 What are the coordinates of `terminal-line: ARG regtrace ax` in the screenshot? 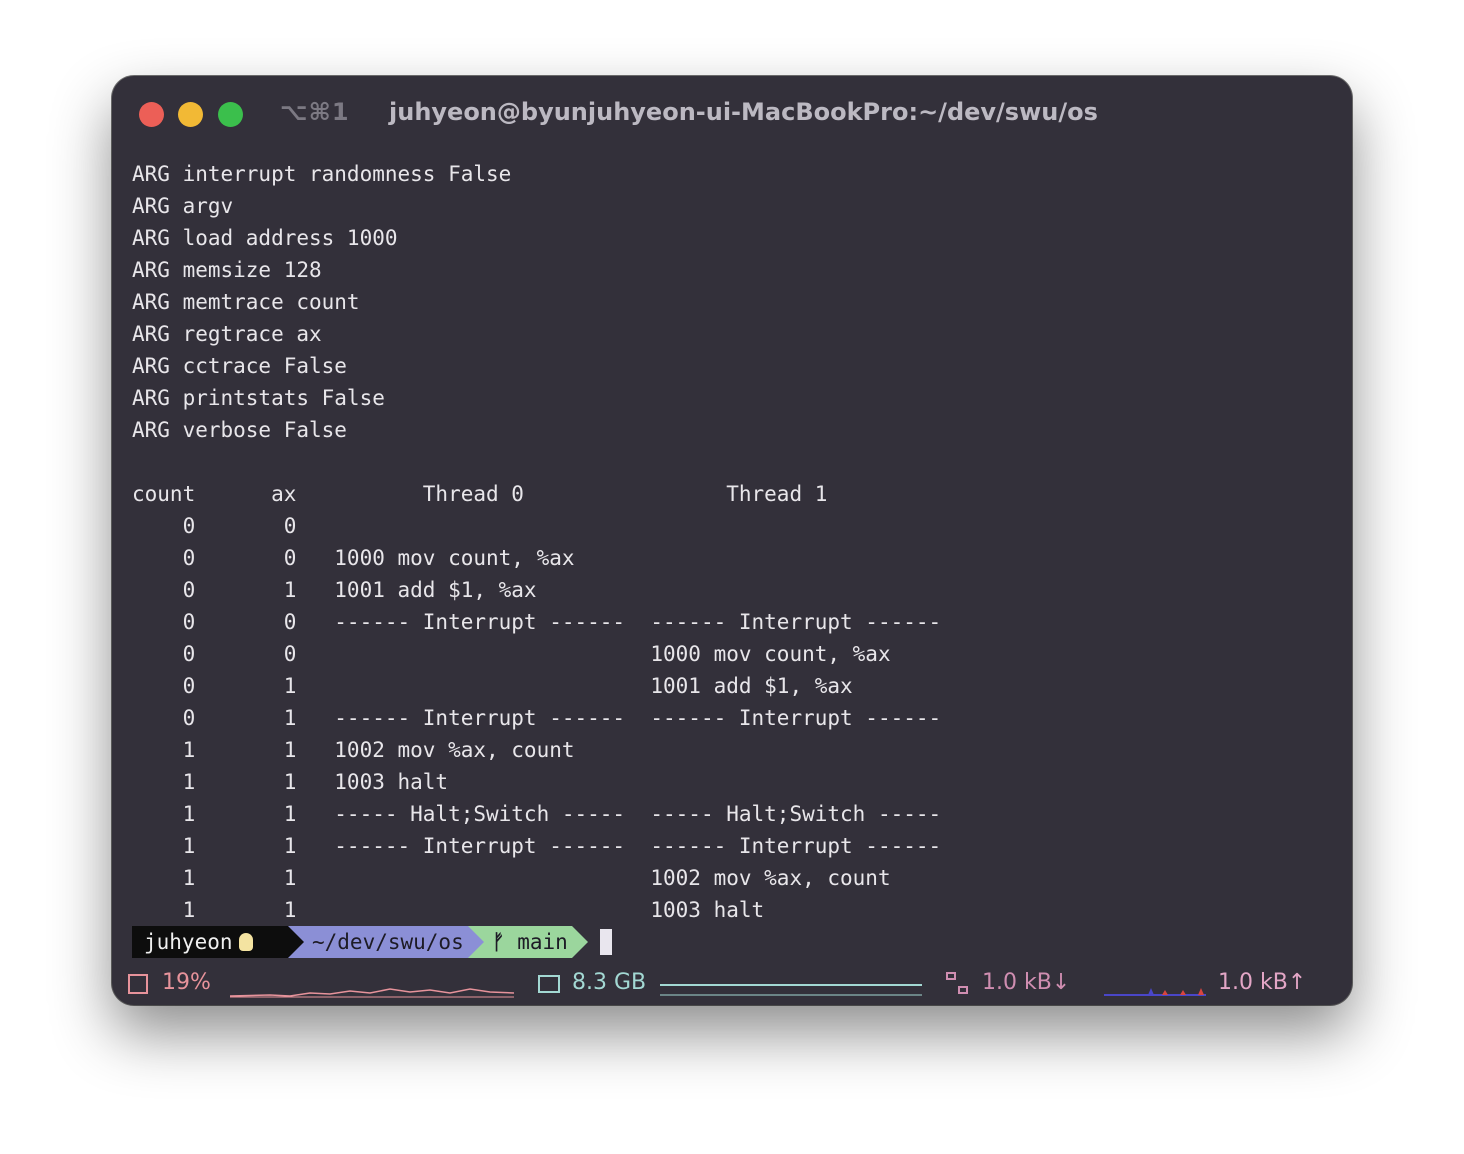 It's located at (227, 334).